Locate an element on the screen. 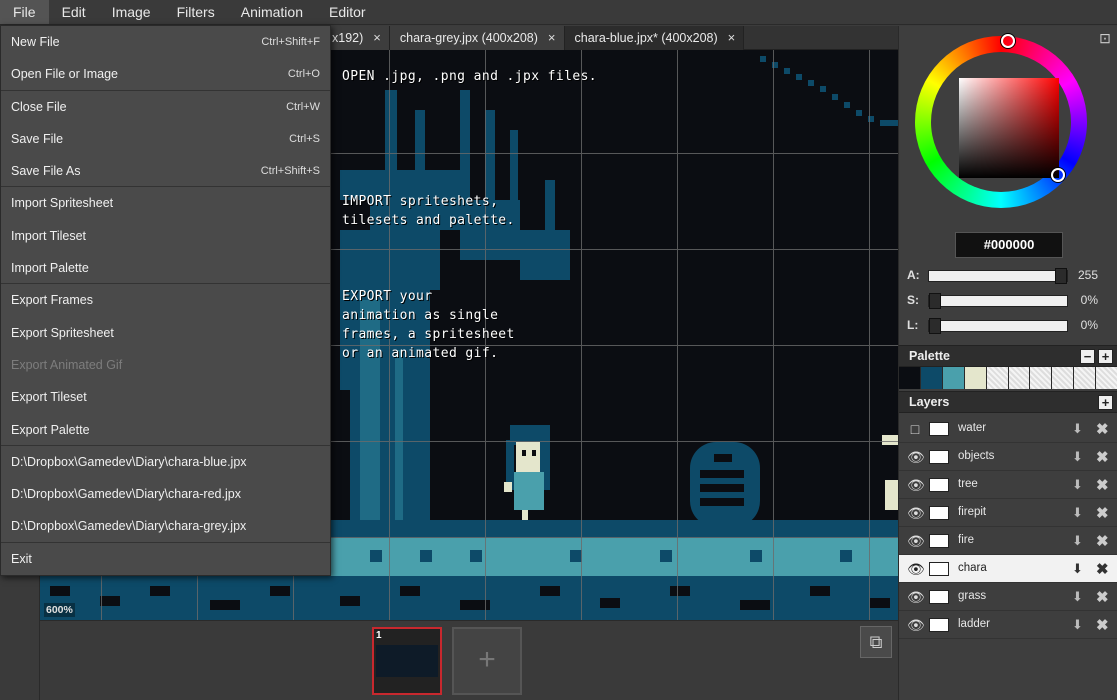  tab-label: x192) is located at coordinates (348, 38).